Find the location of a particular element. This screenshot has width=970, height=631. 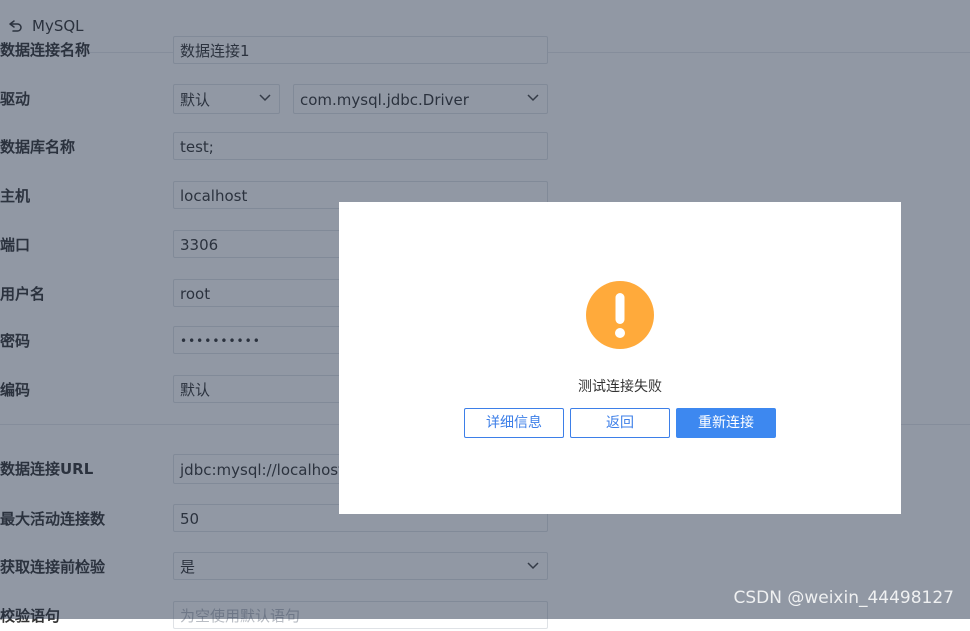

watermark: CSDN @weixin_44498127 is located at coordinates (843, 598).